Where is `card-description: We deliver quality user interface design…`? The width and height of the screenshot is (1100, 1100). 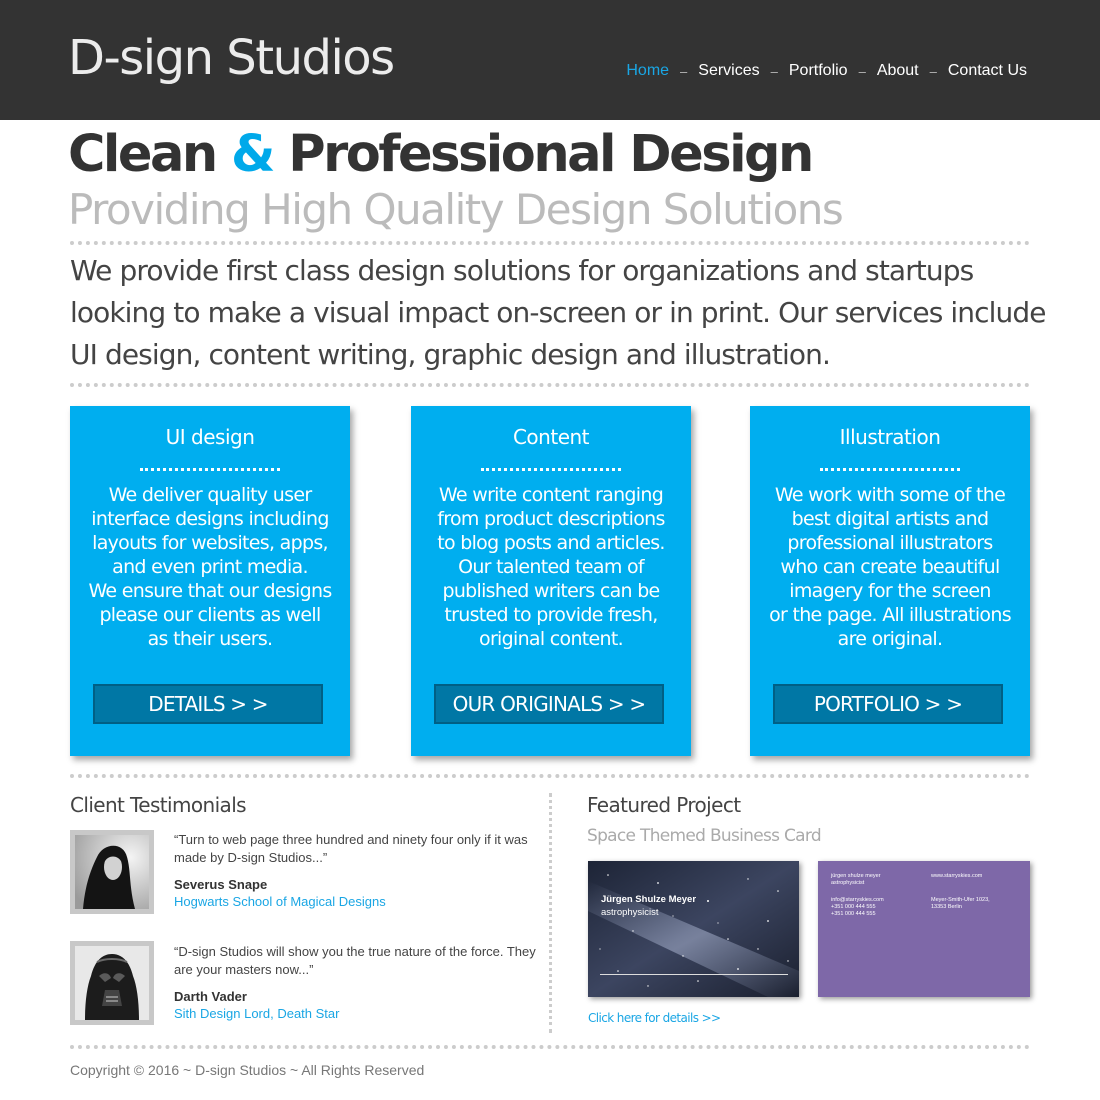 card-description: We deliver quality user interface design… is located at coordinates (210, 567).